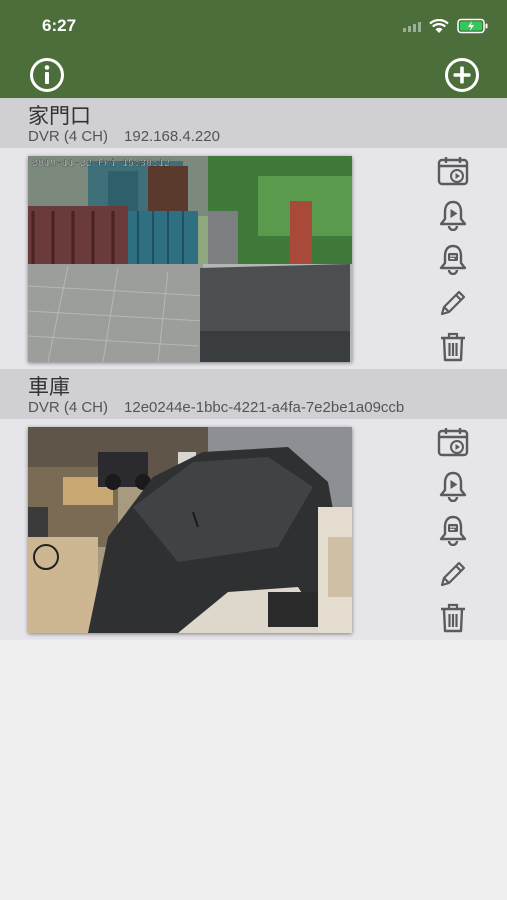  I want to click on info-icon, so click(47, 75).